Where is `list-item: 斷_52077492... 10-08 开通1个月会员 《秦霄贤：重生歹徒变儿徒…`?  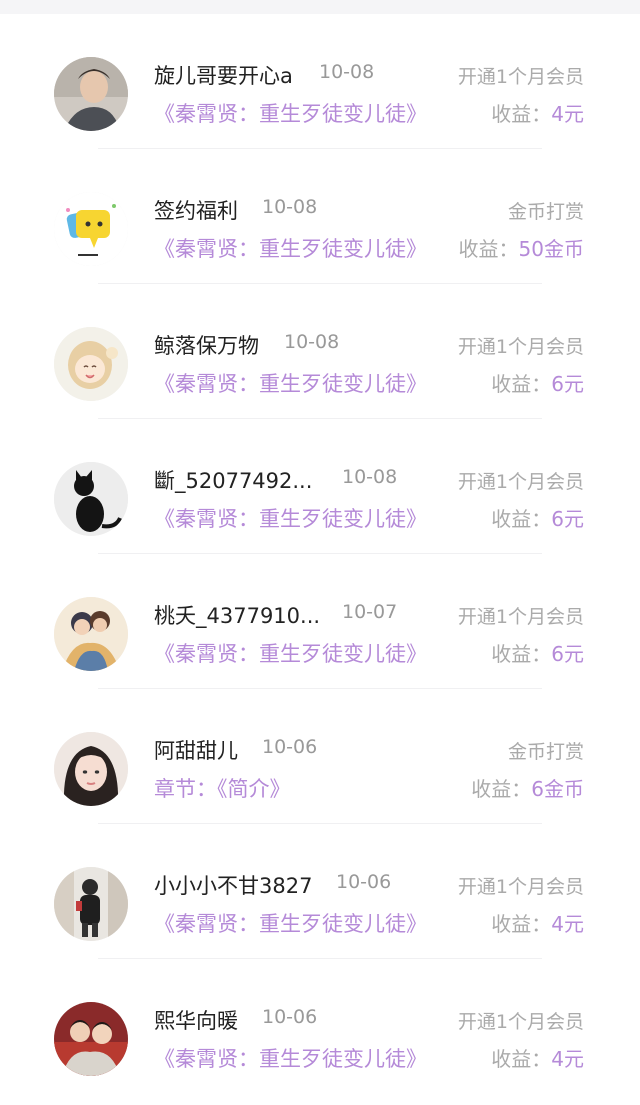 list-item: 斷_52077492... 10-08 开通1个月会员 《秦霄贤：重生歹徒变儿徒… is located at coordinates (320, 486).